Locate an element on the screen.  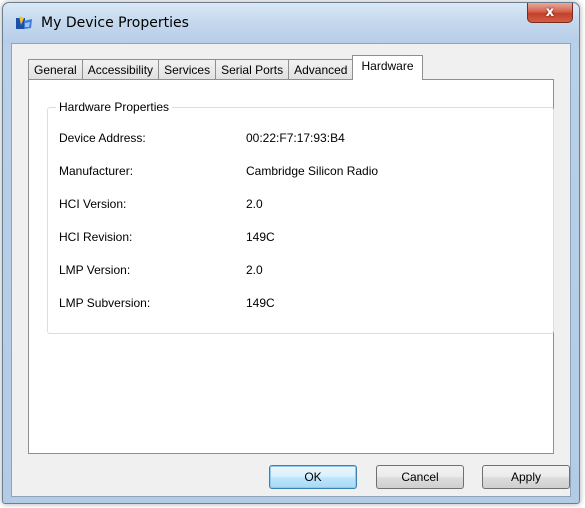
tab-advanced: Advanced is located at coordinates (321, 69).